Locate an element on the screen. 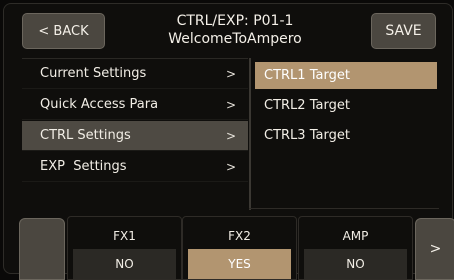 Image resolution: width=454 pixels, height=280 pixels. save-button: SAVE is located at coordinates (403, 31).